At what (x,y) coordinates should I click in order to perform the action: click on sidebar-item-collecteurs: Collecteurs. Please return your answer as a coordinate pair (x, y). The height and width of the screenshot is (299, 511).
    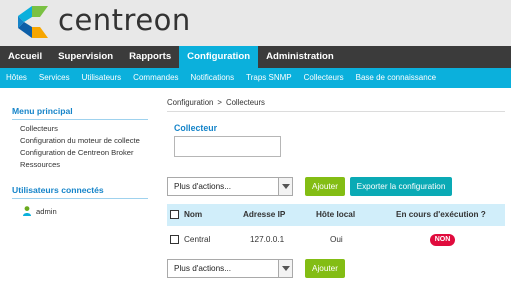
    Looking at the image, I should click on (89, 128).